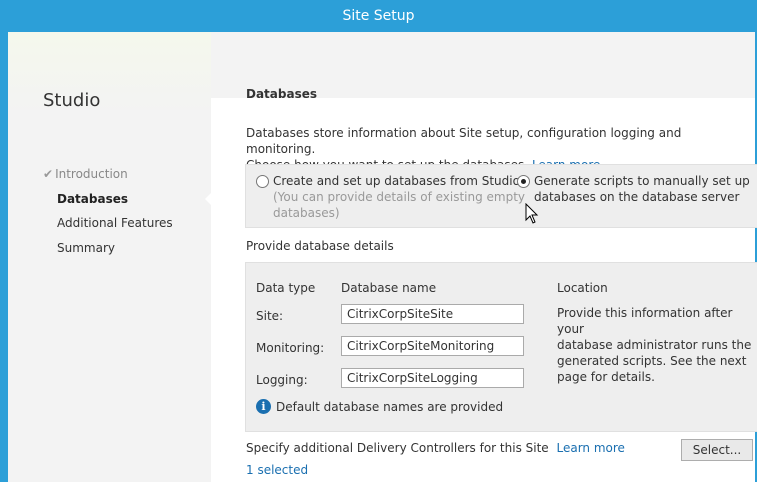 This screenshot has height=482, width=757. Describe the element at coordinates (390, 407) in the screenshot. I see `default-names-note: Default database names are provided` at that location.